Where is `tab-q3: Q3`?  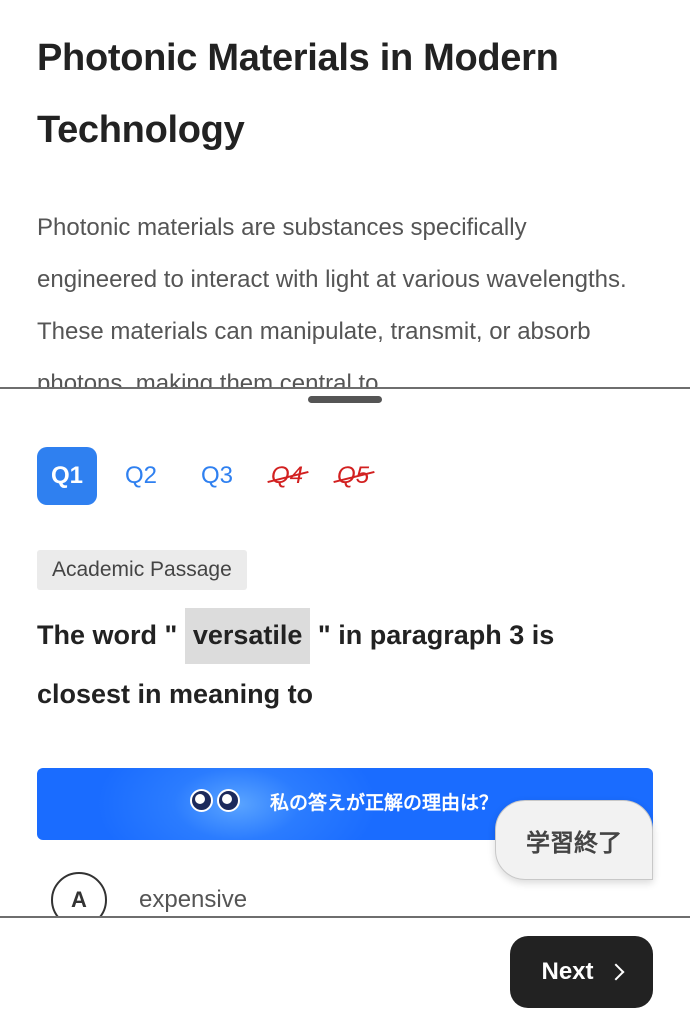 tab-q3: Q3 is located at coordinates (217, 476).